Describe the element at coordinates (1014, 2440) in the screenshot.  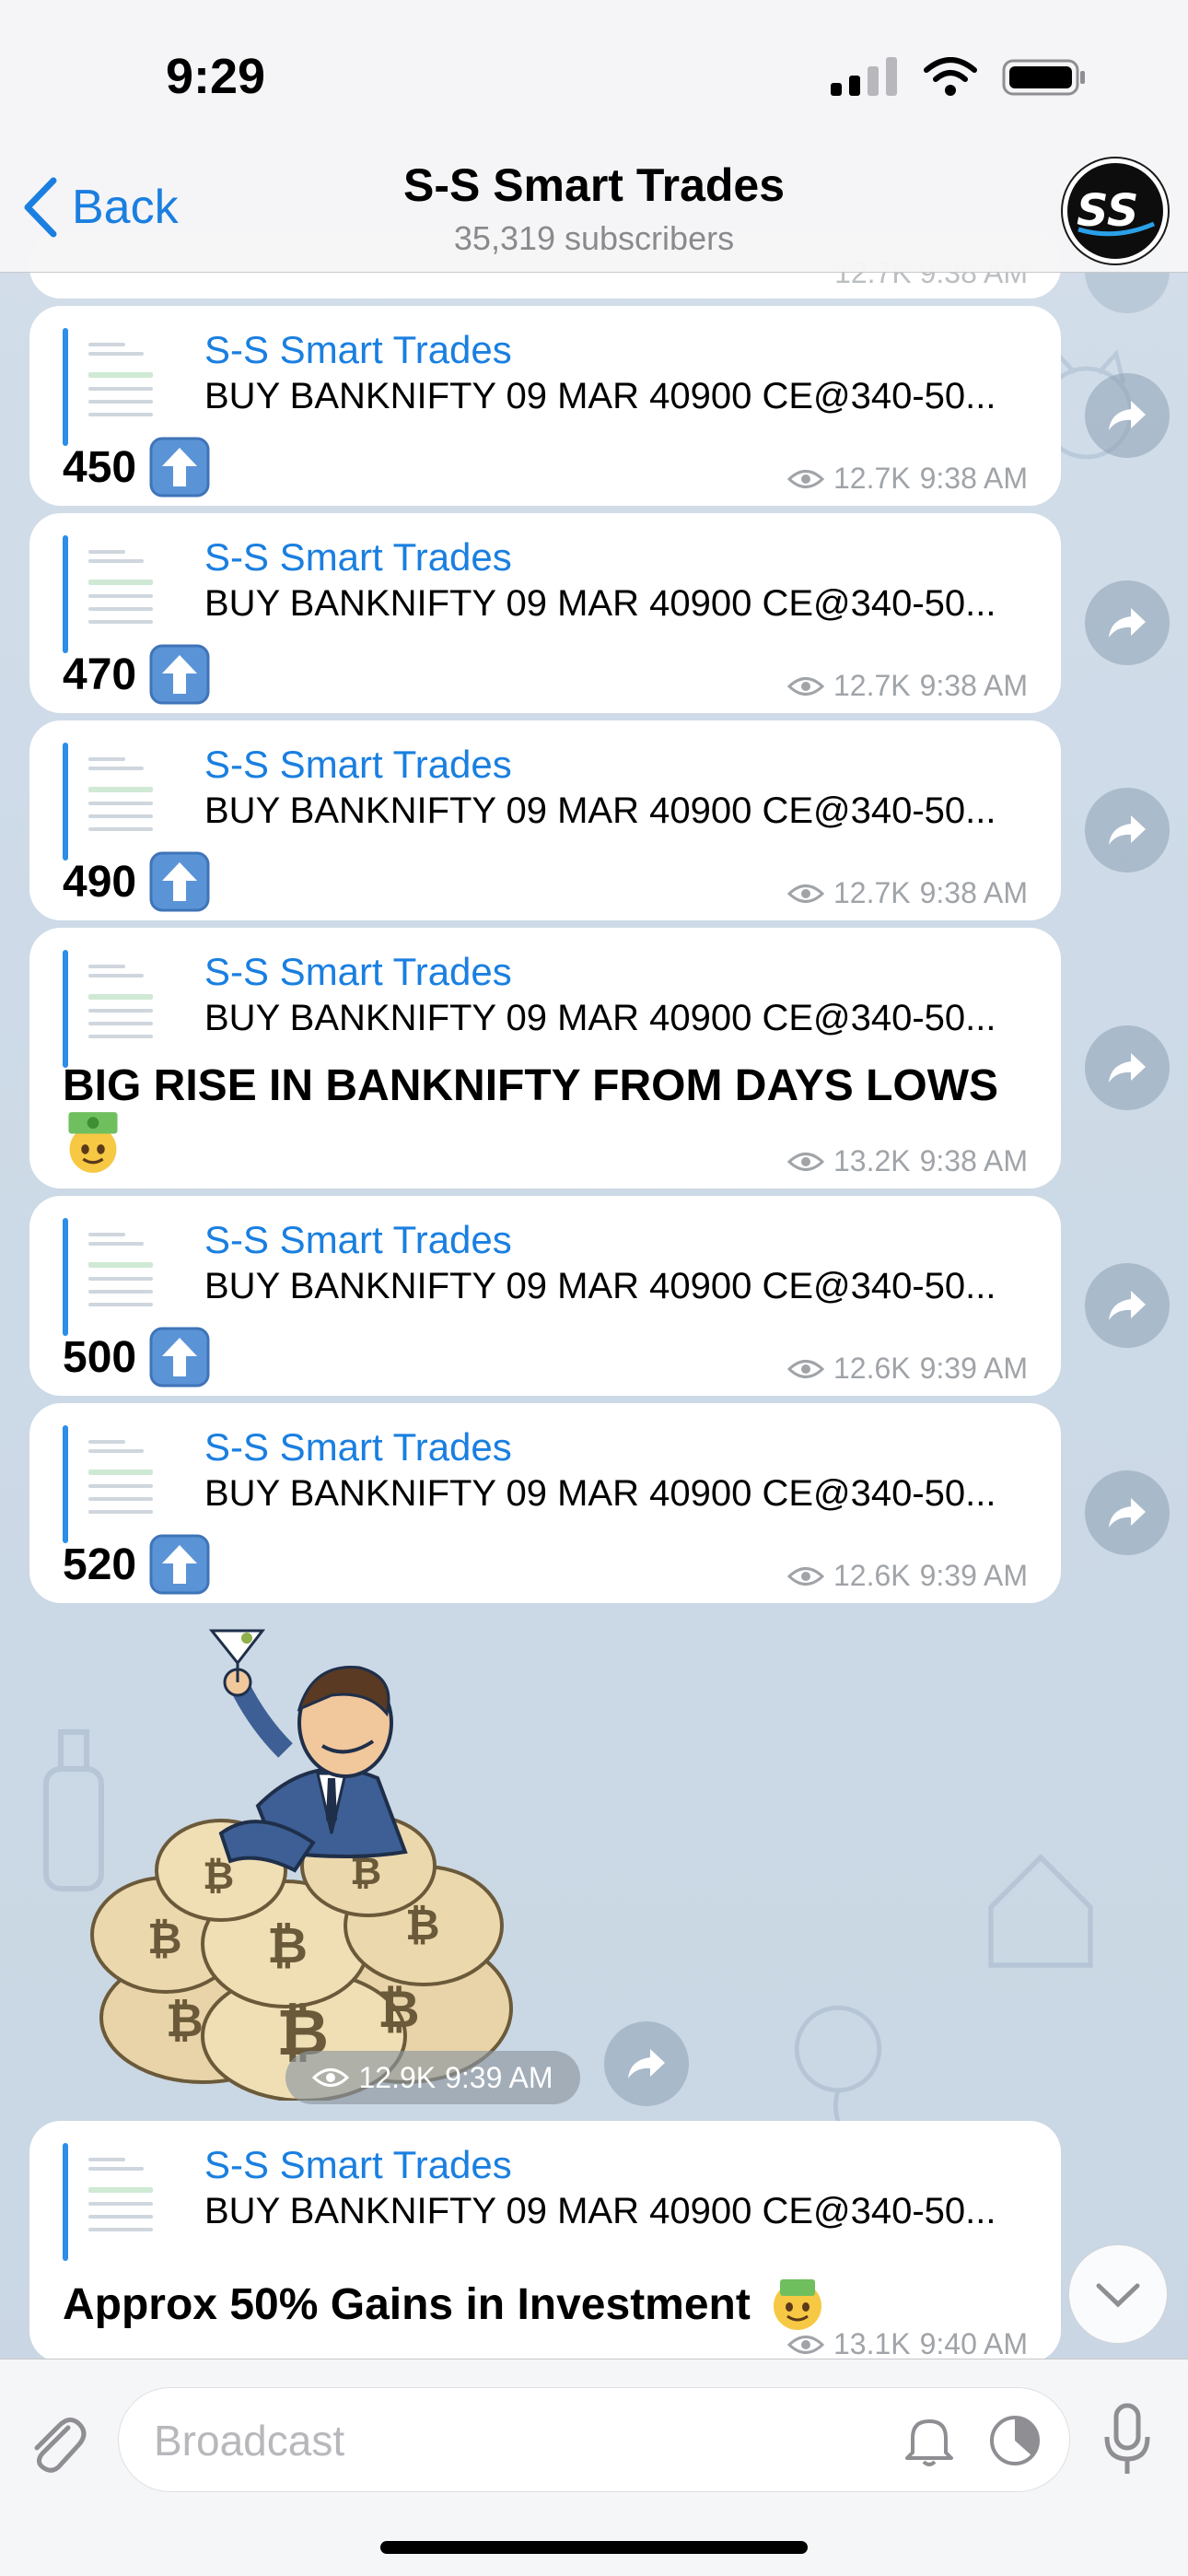
I see `schedule-timer-icon` at that location.